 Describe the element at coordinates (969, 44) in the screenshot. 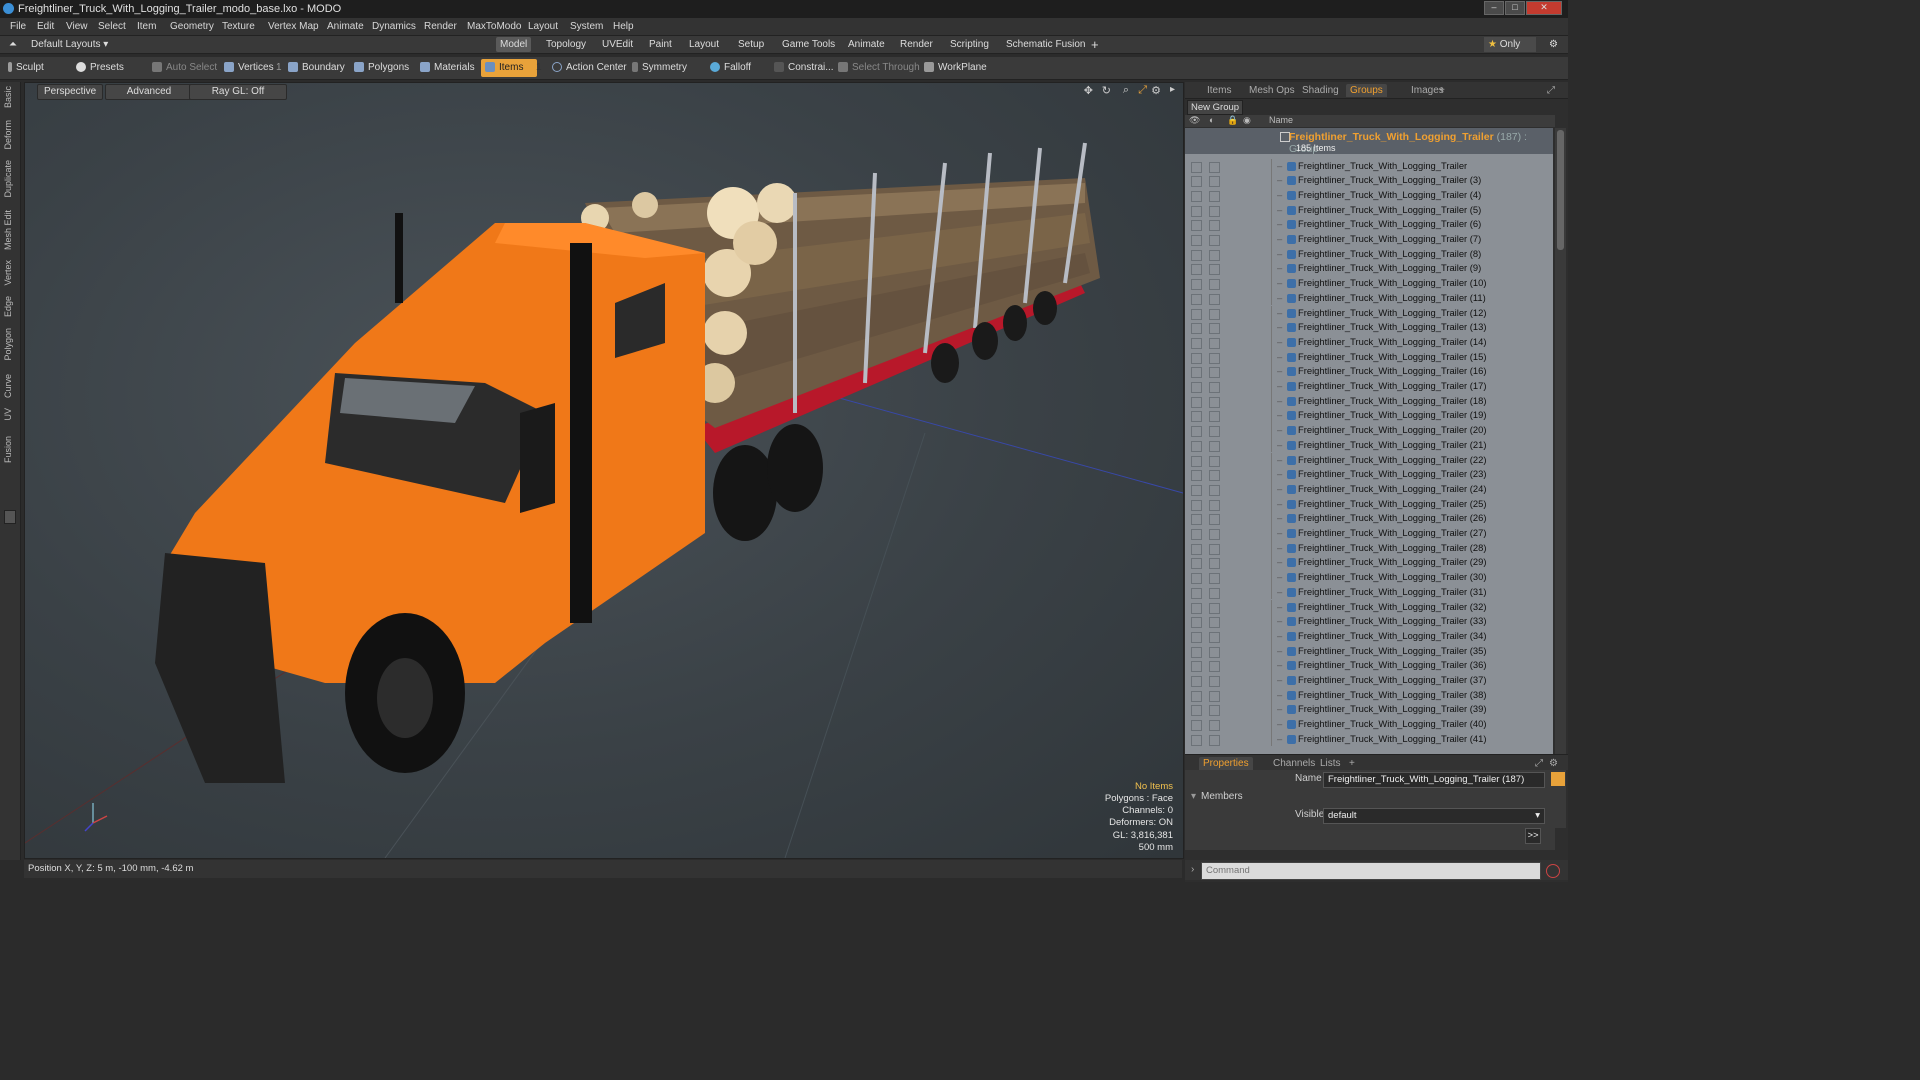

I see `tab-scripting: Scripting` at that location.